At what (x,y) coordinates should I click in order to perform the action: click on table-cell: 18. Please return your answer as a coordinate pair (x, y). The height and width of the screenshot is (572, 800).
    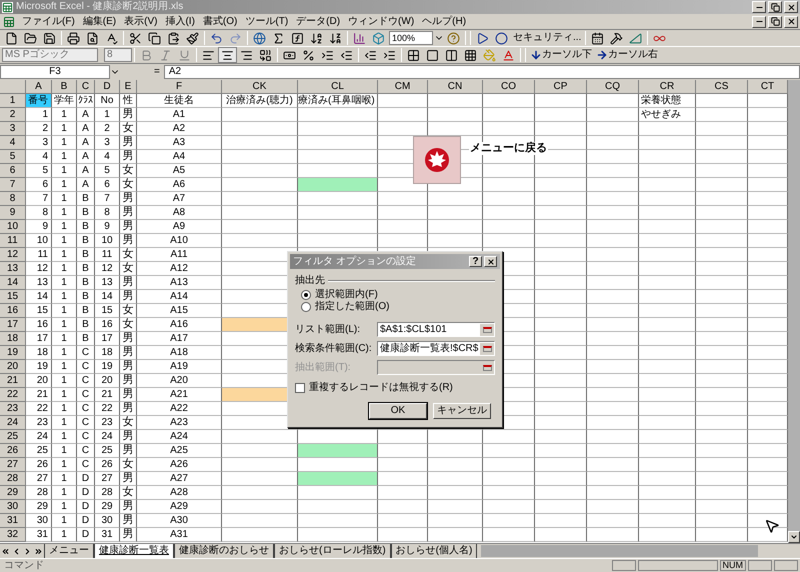
    Looking at the image, I should click on (42, 353).